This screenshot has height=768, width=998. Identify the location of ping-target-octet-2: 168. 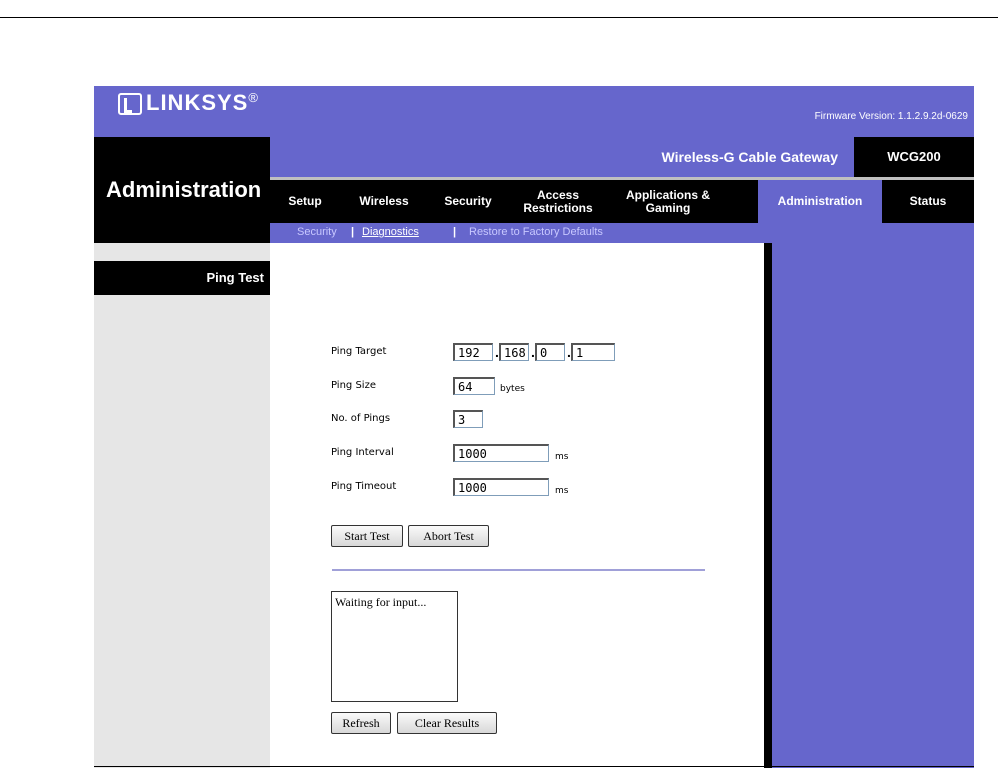
(514, 352).